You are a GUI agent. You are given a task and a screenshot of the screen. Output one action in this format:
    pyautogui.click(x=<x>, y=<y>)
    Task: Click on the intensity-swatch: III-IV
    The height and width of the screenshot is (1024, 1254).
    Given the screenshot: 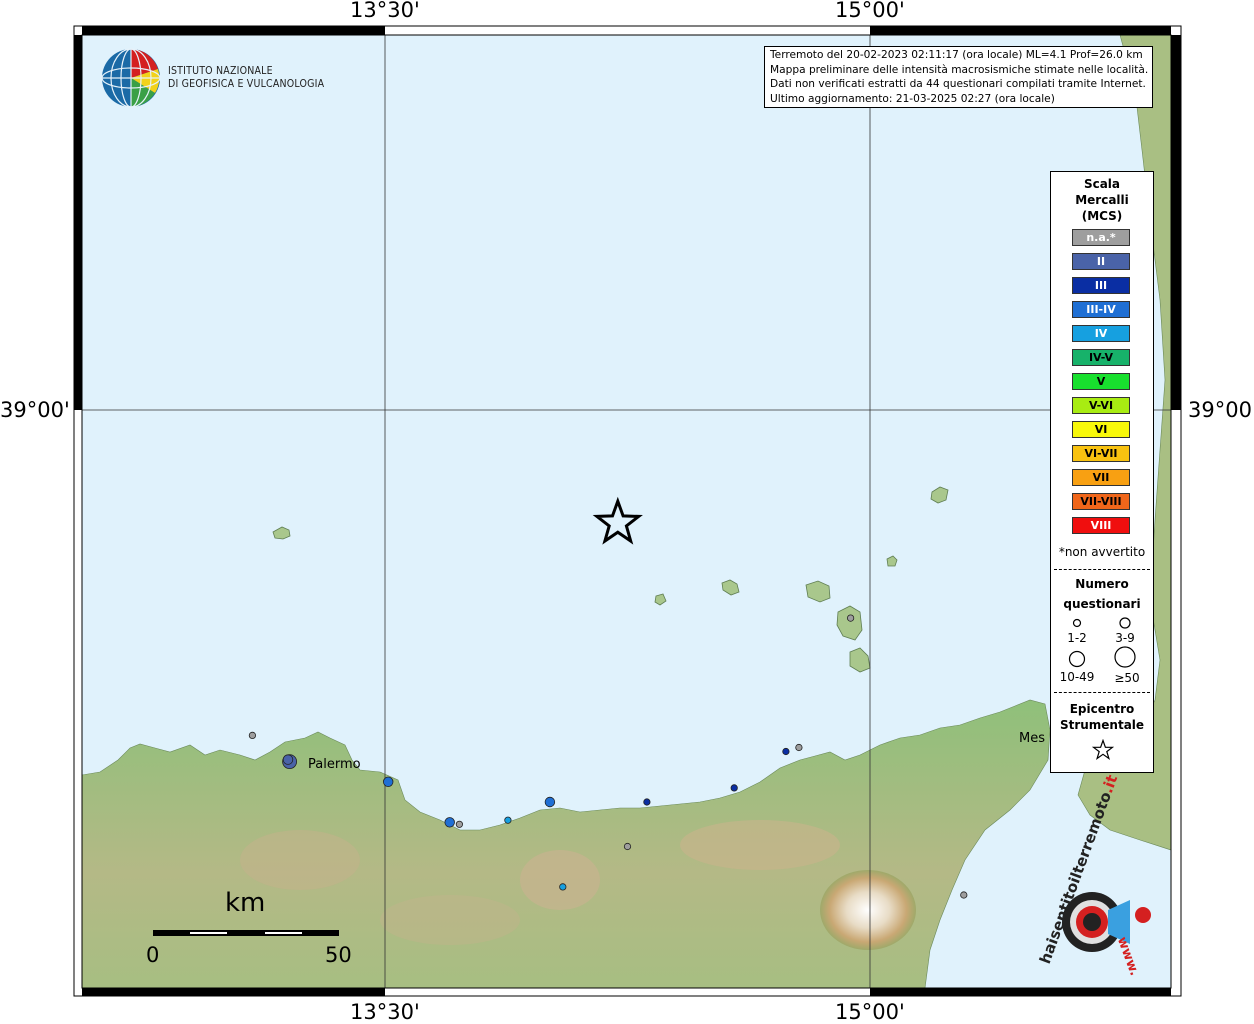 What is the action you would take?
    pyautogui.click(x=1101, y=309)
    